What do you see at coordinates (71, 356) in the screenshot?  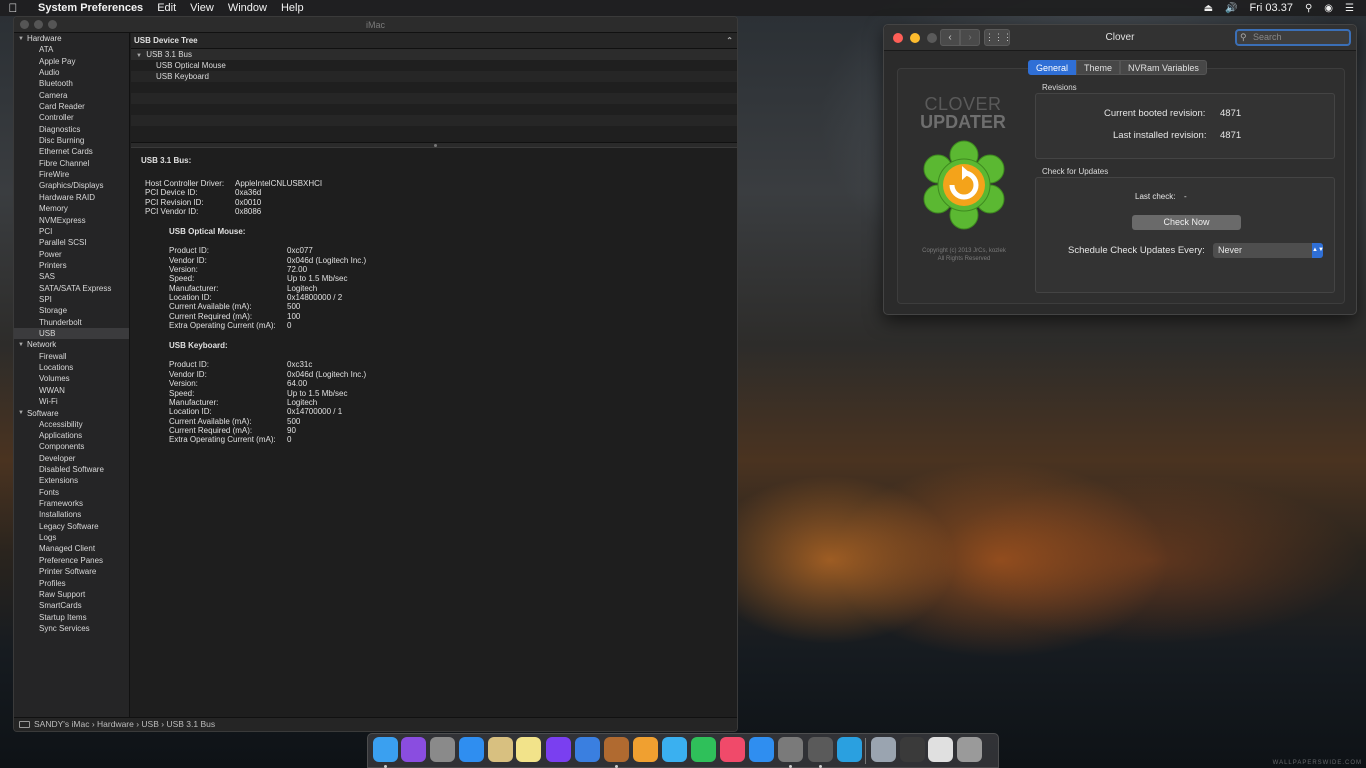 I see `sidebar-item-firewall: Firewall` at bounding box center [71, 356].